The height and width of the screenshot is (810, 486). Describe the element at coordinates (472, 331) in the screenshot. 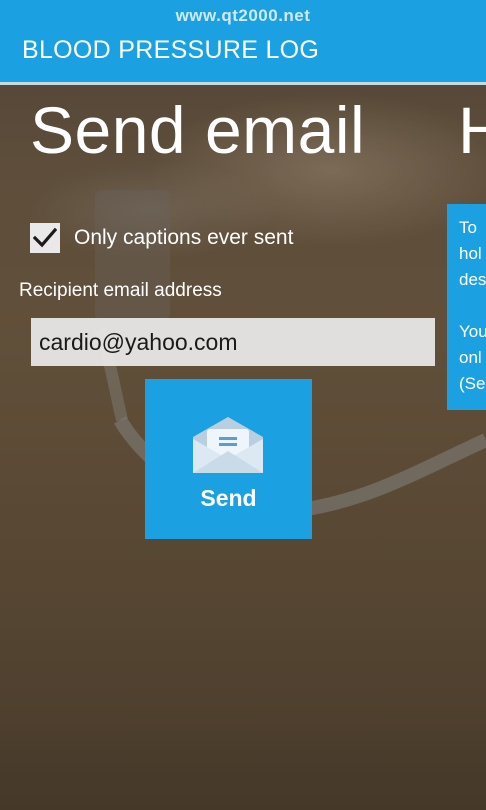

I see `help-line: You` at that location.